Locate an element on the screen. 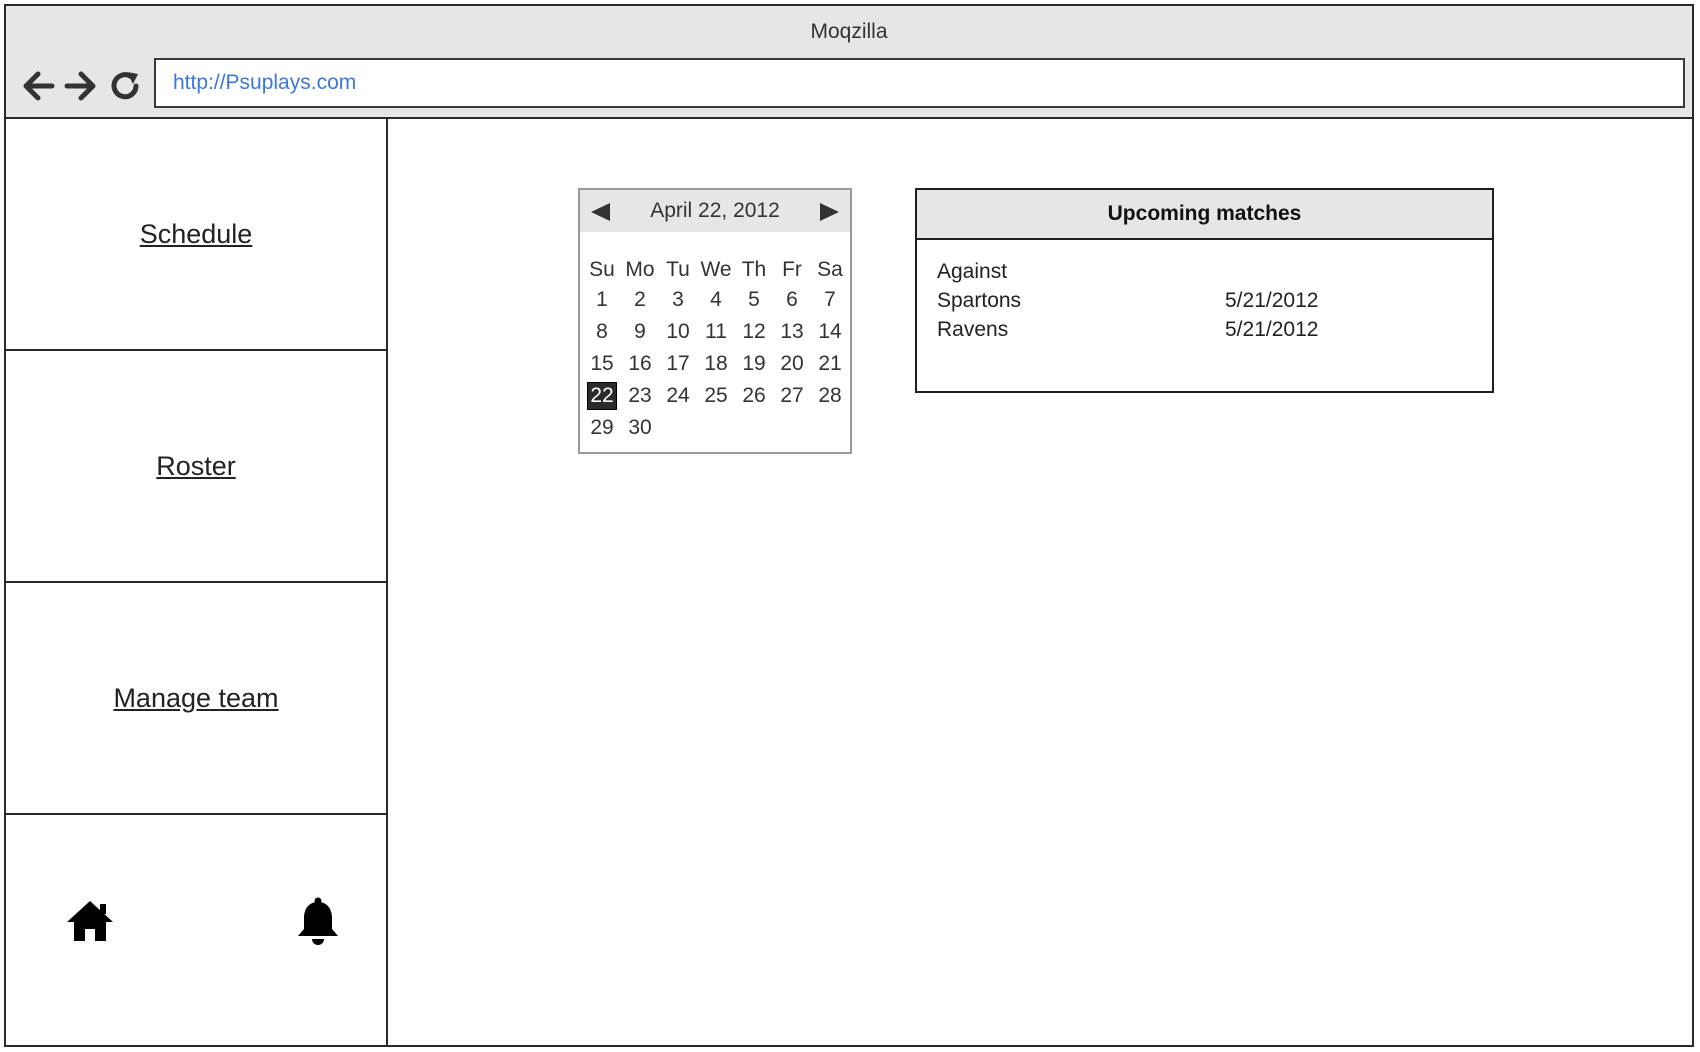  calendar-day: 4 is located at coordinates (716, 300).